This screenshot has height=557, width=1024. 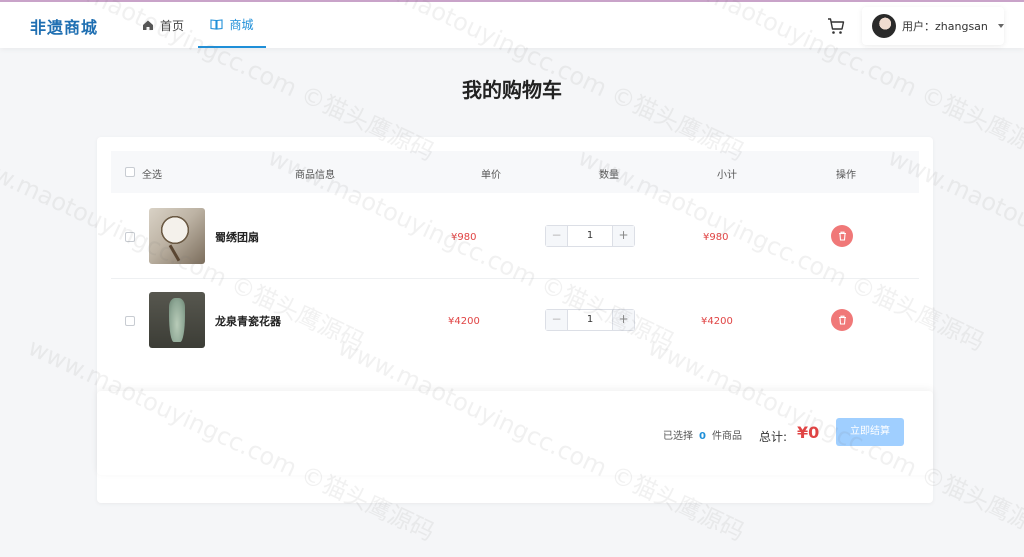 What do you see at coordinates (515, 237) in the screenshot?
I see `table-row: 蜀绣团扇 ¥980 − 1 + ¥980` at bounding box center [515, 237].